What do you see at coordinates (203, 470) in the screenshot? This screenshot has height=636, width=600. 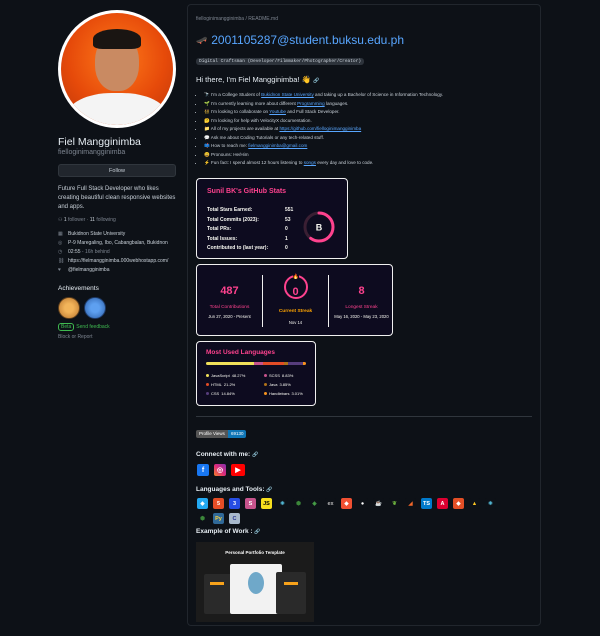 I see `facebook-icon: f` at bounding box center [203, 470].